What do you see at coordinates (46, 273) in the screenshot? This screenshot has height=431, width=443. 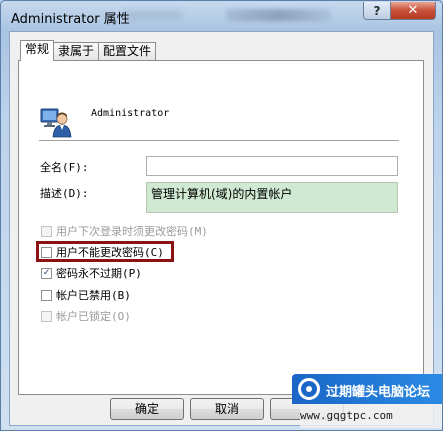 I see `checkmark-icon: ✓` at bounding box center [46, 273].